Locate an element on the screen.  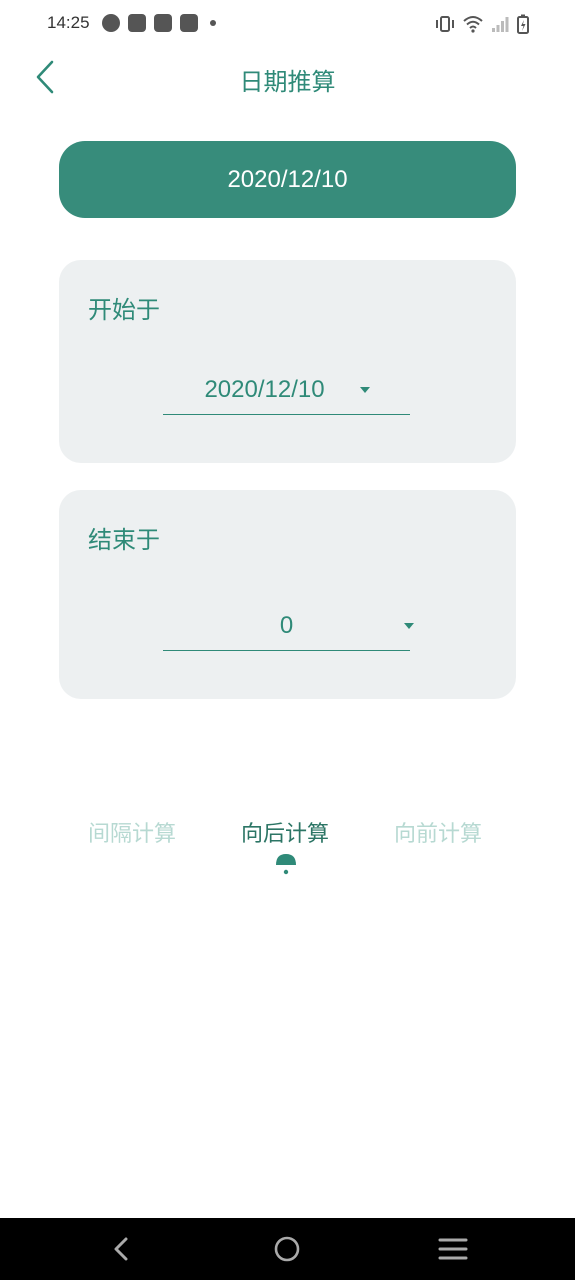
start-date-value: 2020/12/10 is located at coordinates (264, 389).